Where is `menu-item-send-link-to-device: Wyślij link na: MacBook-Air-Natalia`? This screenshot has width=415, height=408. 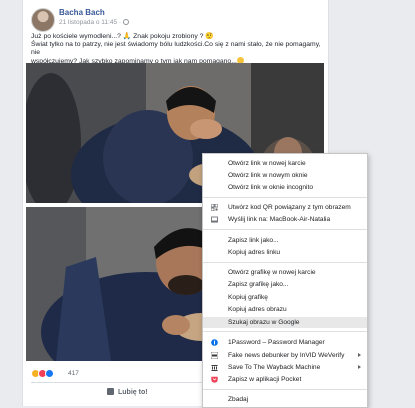
menu-item-send-link-to-device: Wyślij link na: MacBook-Air-Natalia is located at coordinates (285, 219).